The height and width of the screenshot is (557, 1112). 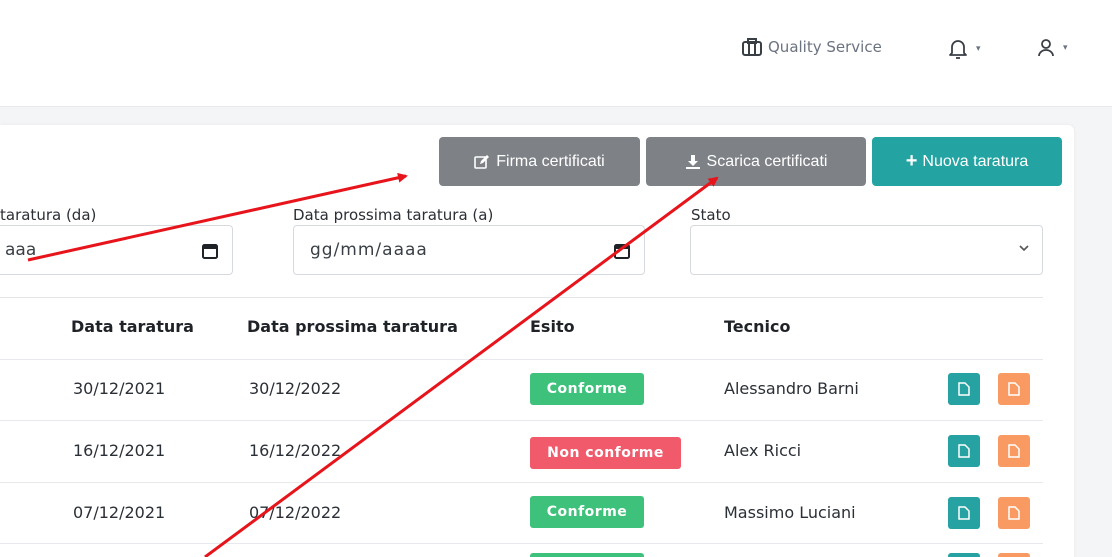 I want to click on date-from-label: taratura (da), so click(x=48, y=215).